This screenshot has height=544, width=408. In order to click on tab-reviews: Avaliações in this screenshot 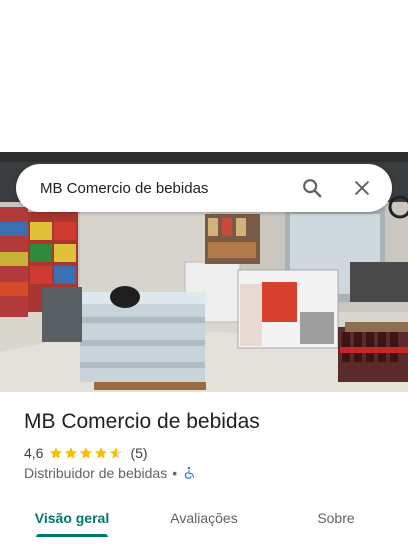, I will do `click(204, 518)`.